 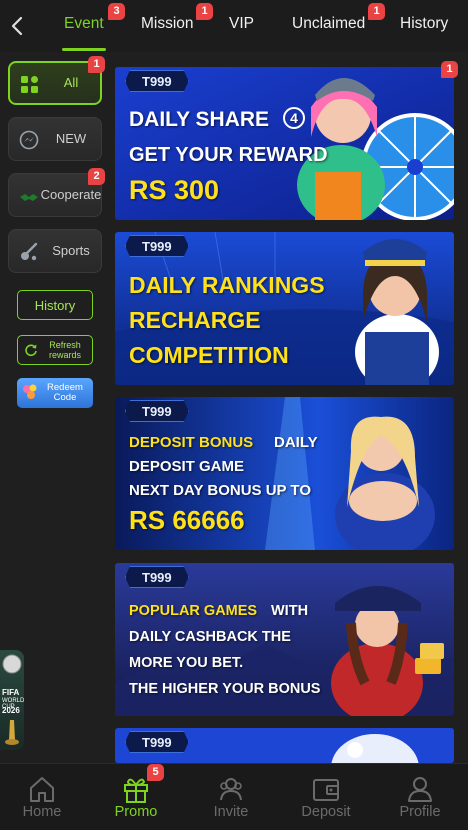 What do you see at coordinates (290, 611) in the screenshot?
I see `banner-line: WITH` at bounding box center [290, 611].